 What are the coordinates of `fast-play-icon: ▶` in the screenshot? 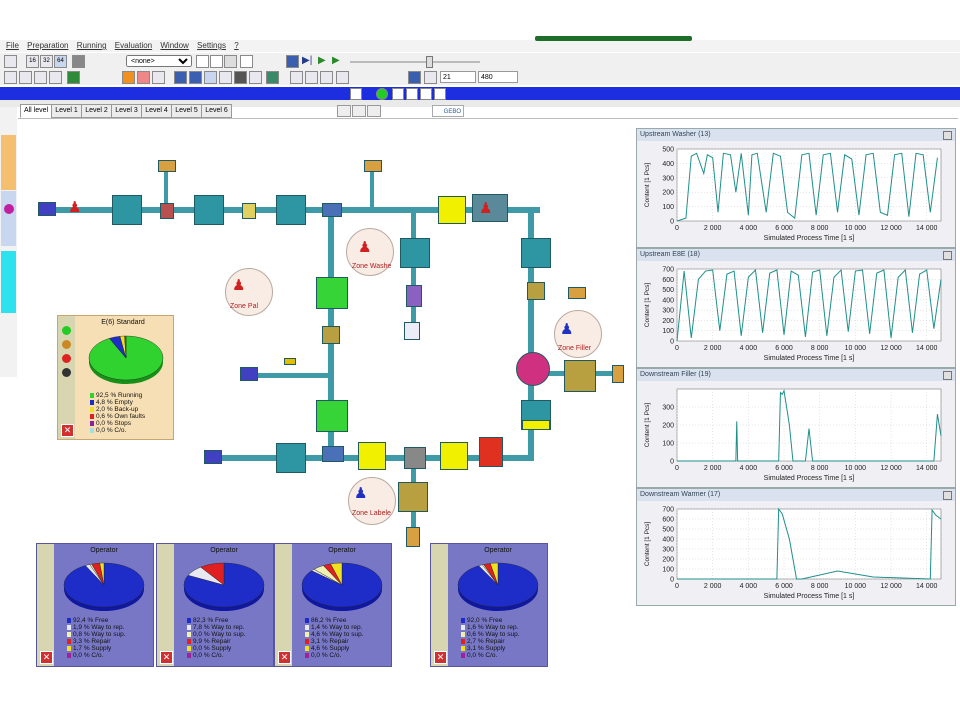 It's located at (336, 61).